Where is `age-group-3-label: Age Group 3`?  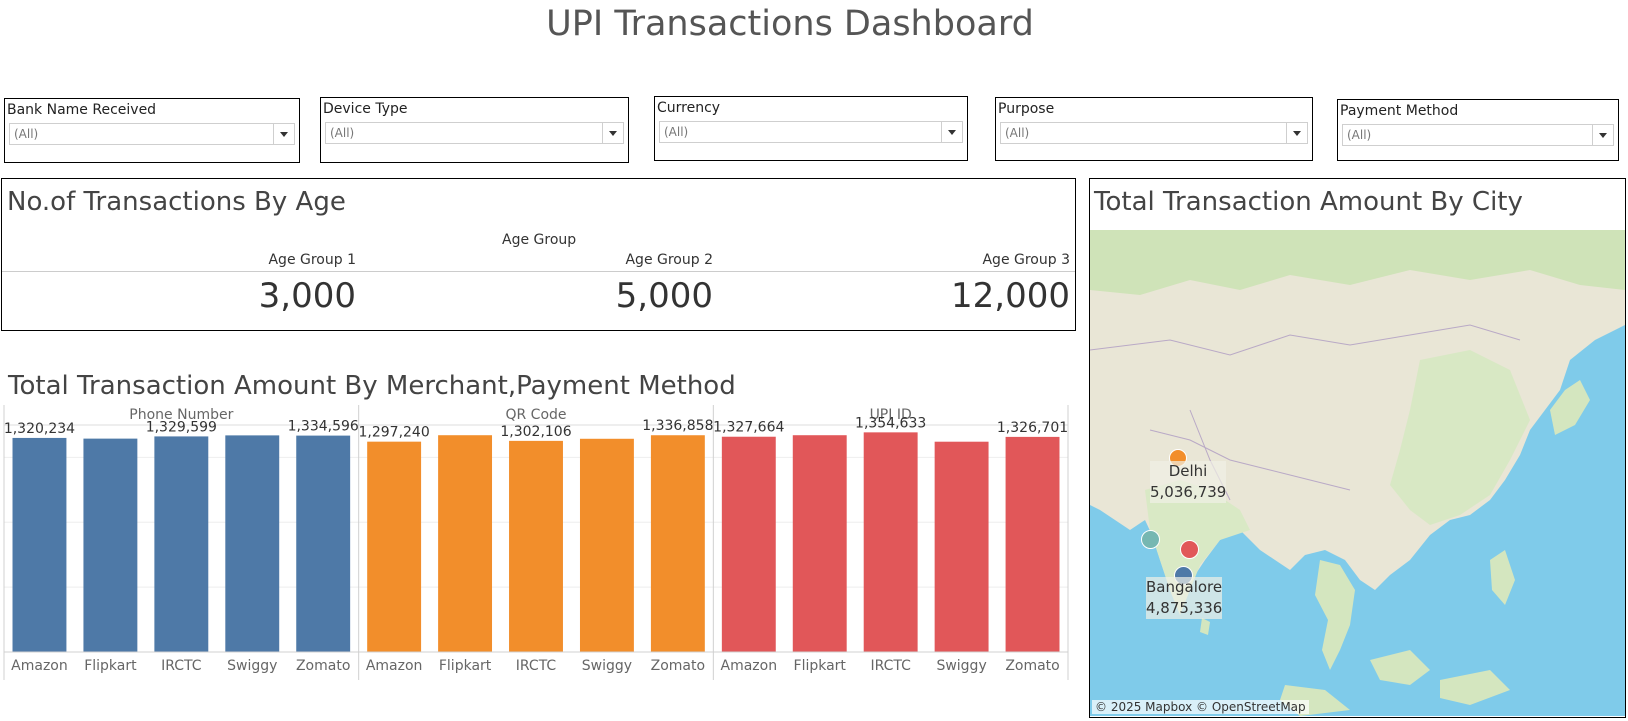
age-group-3-label: Age Group 3 is located at coordinates (1026, 260).